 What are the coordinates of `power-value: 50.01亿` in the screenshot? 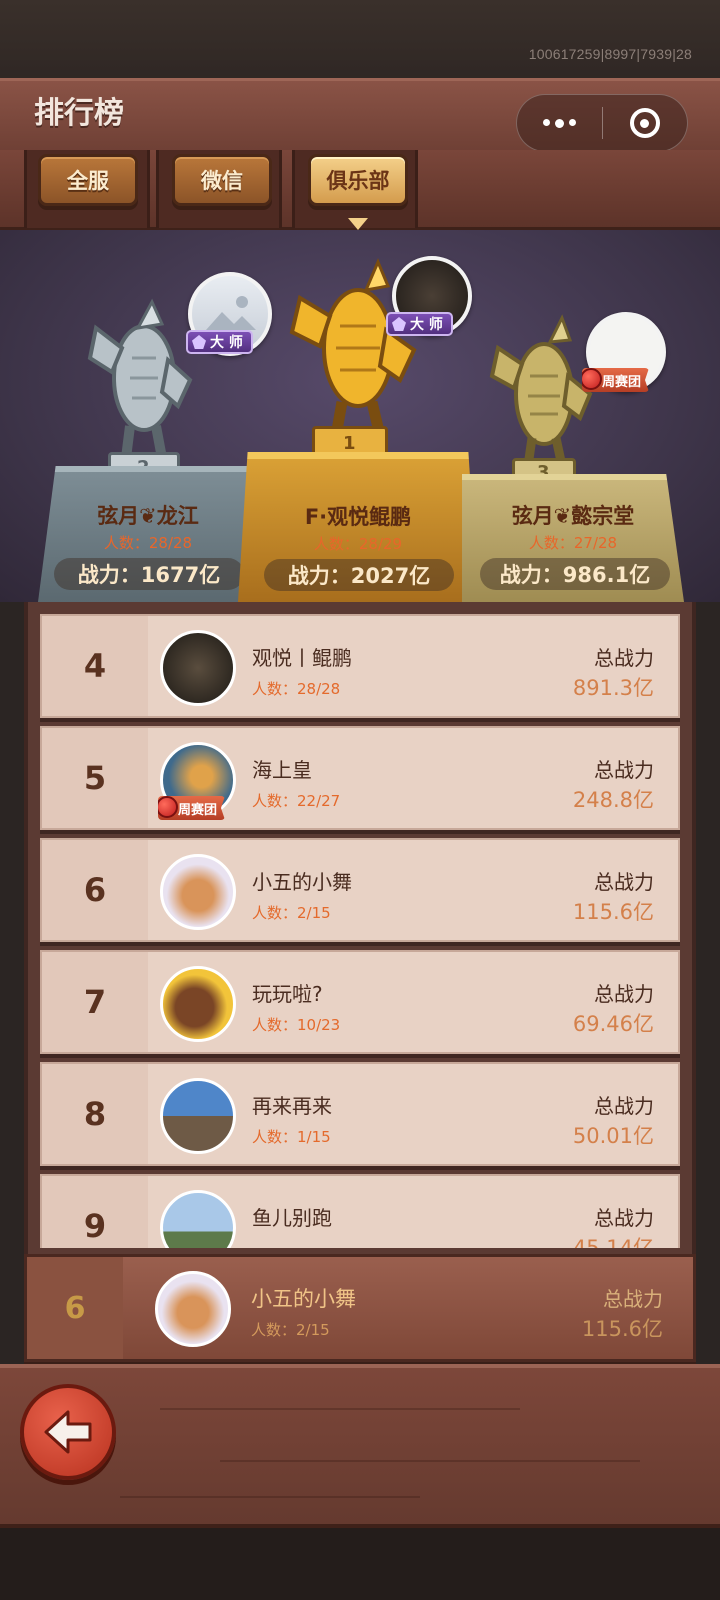 It's located at (613, 1136).